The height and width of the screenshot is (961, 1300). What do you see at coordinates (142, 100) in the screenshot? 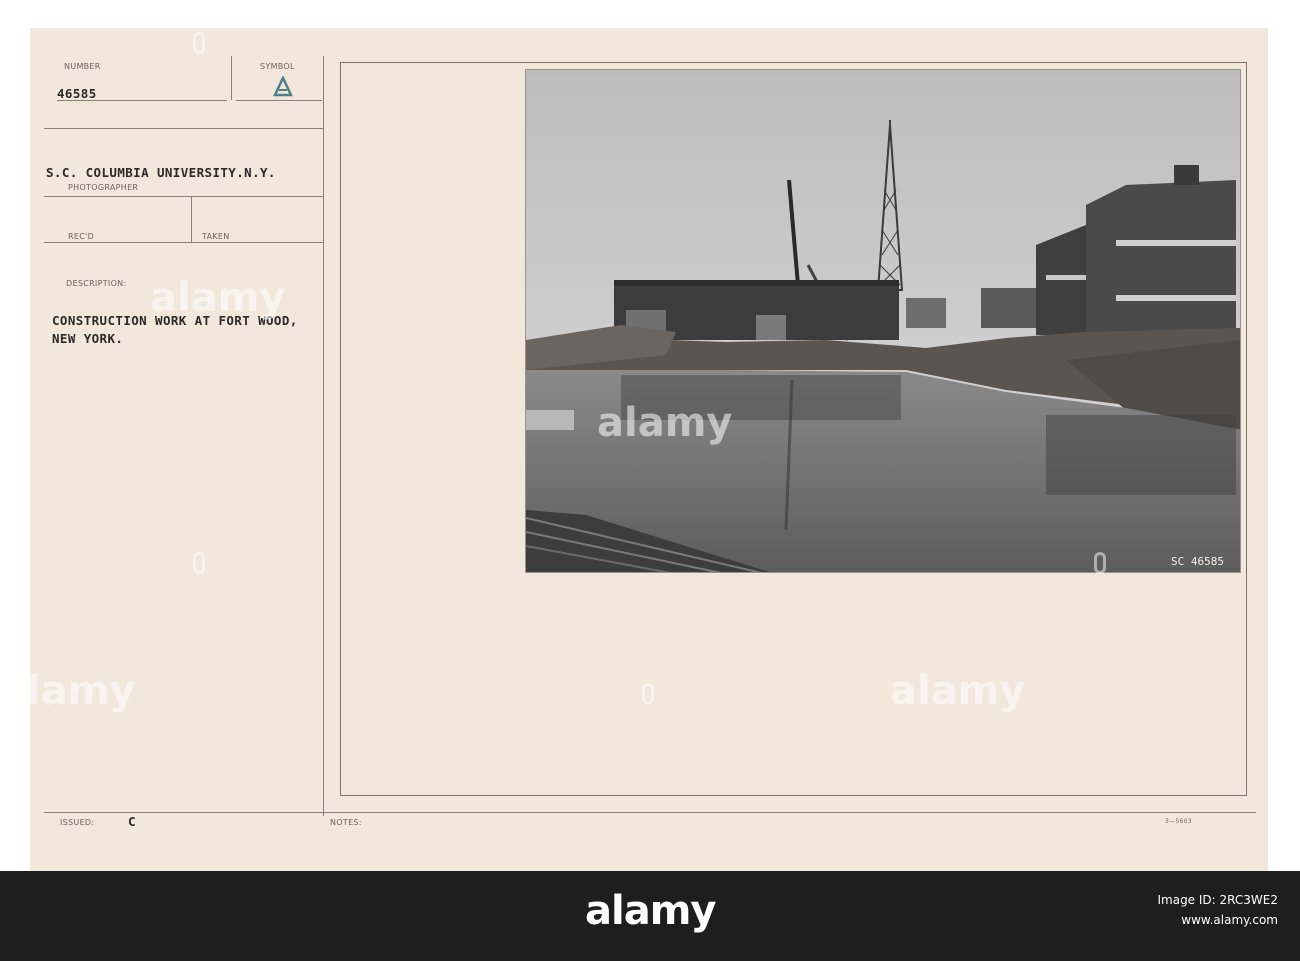
I see `number-underline` at bounding box center [142, 100].